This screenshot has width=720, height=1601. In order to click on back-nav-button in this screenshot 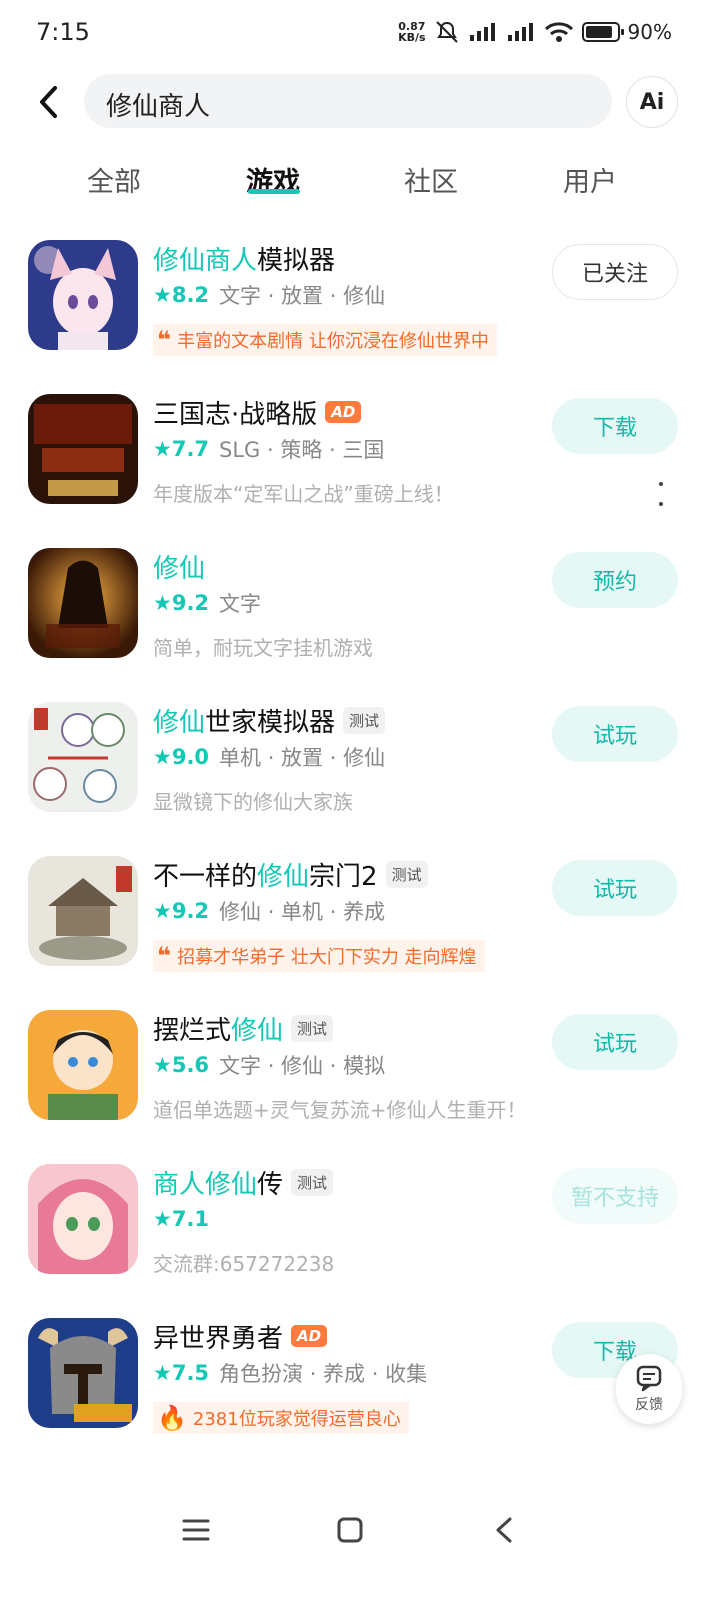, I will do `click(504, 1530)`.